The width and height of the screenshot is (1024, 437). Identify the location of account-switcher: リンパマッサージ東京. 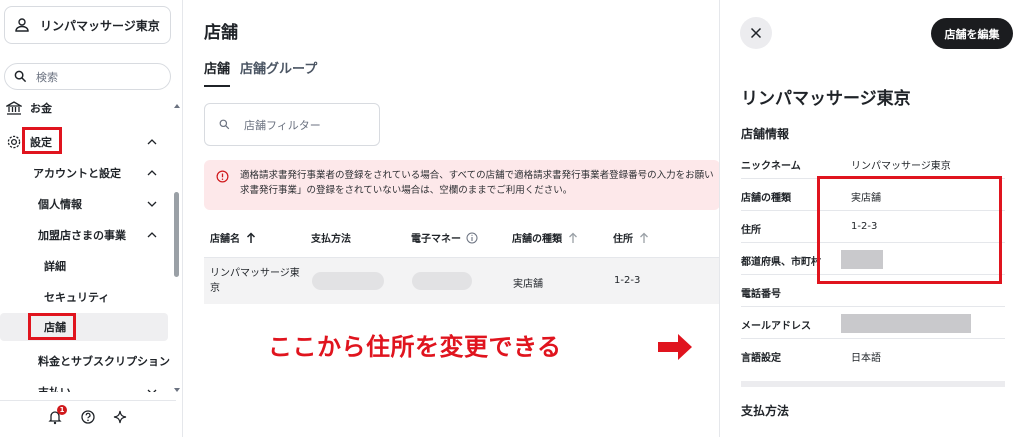
(87, 25).